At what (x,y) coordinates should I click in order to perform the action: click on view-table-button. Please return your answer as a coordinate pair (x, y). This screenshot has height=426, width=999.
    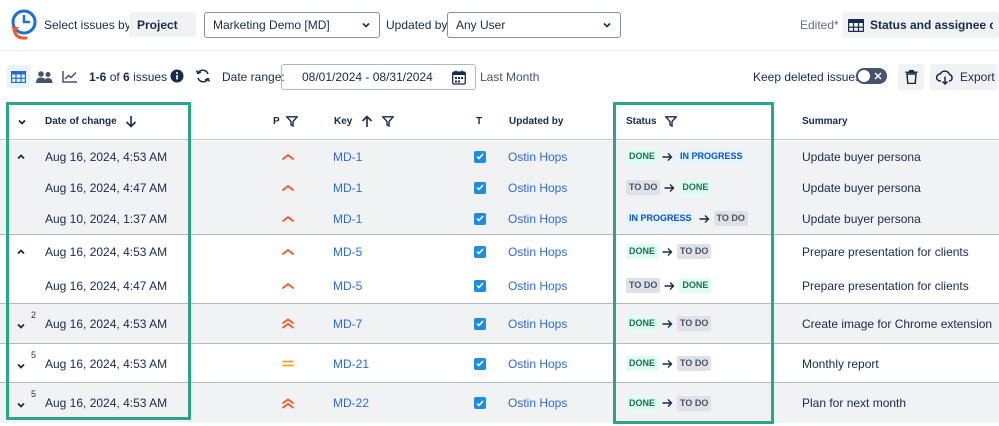
    Looking at the image, I should click on (18, 76).